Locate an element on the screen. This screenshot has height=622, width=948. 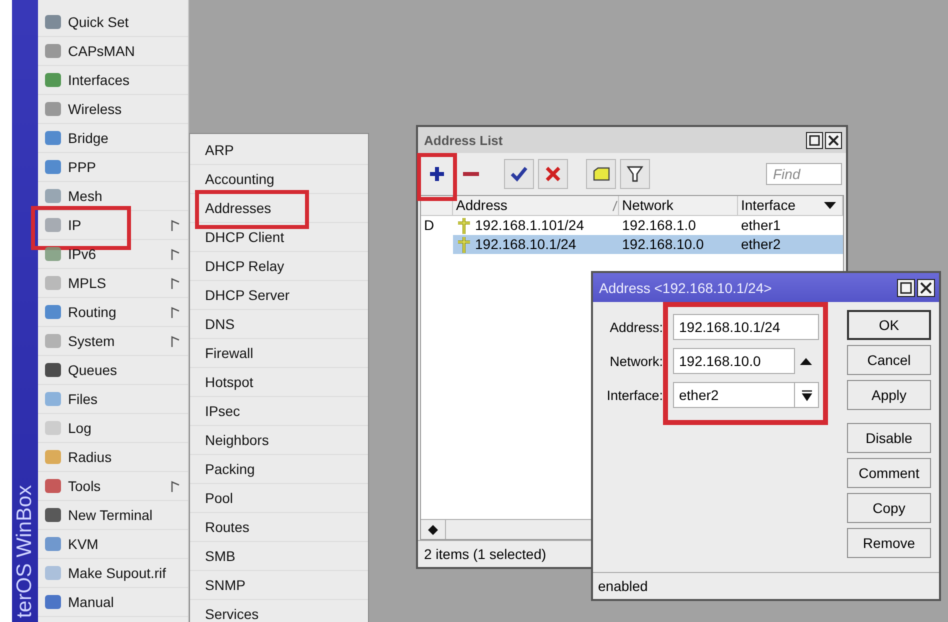
menu-item: KVM is located at coordinates (113, 544).